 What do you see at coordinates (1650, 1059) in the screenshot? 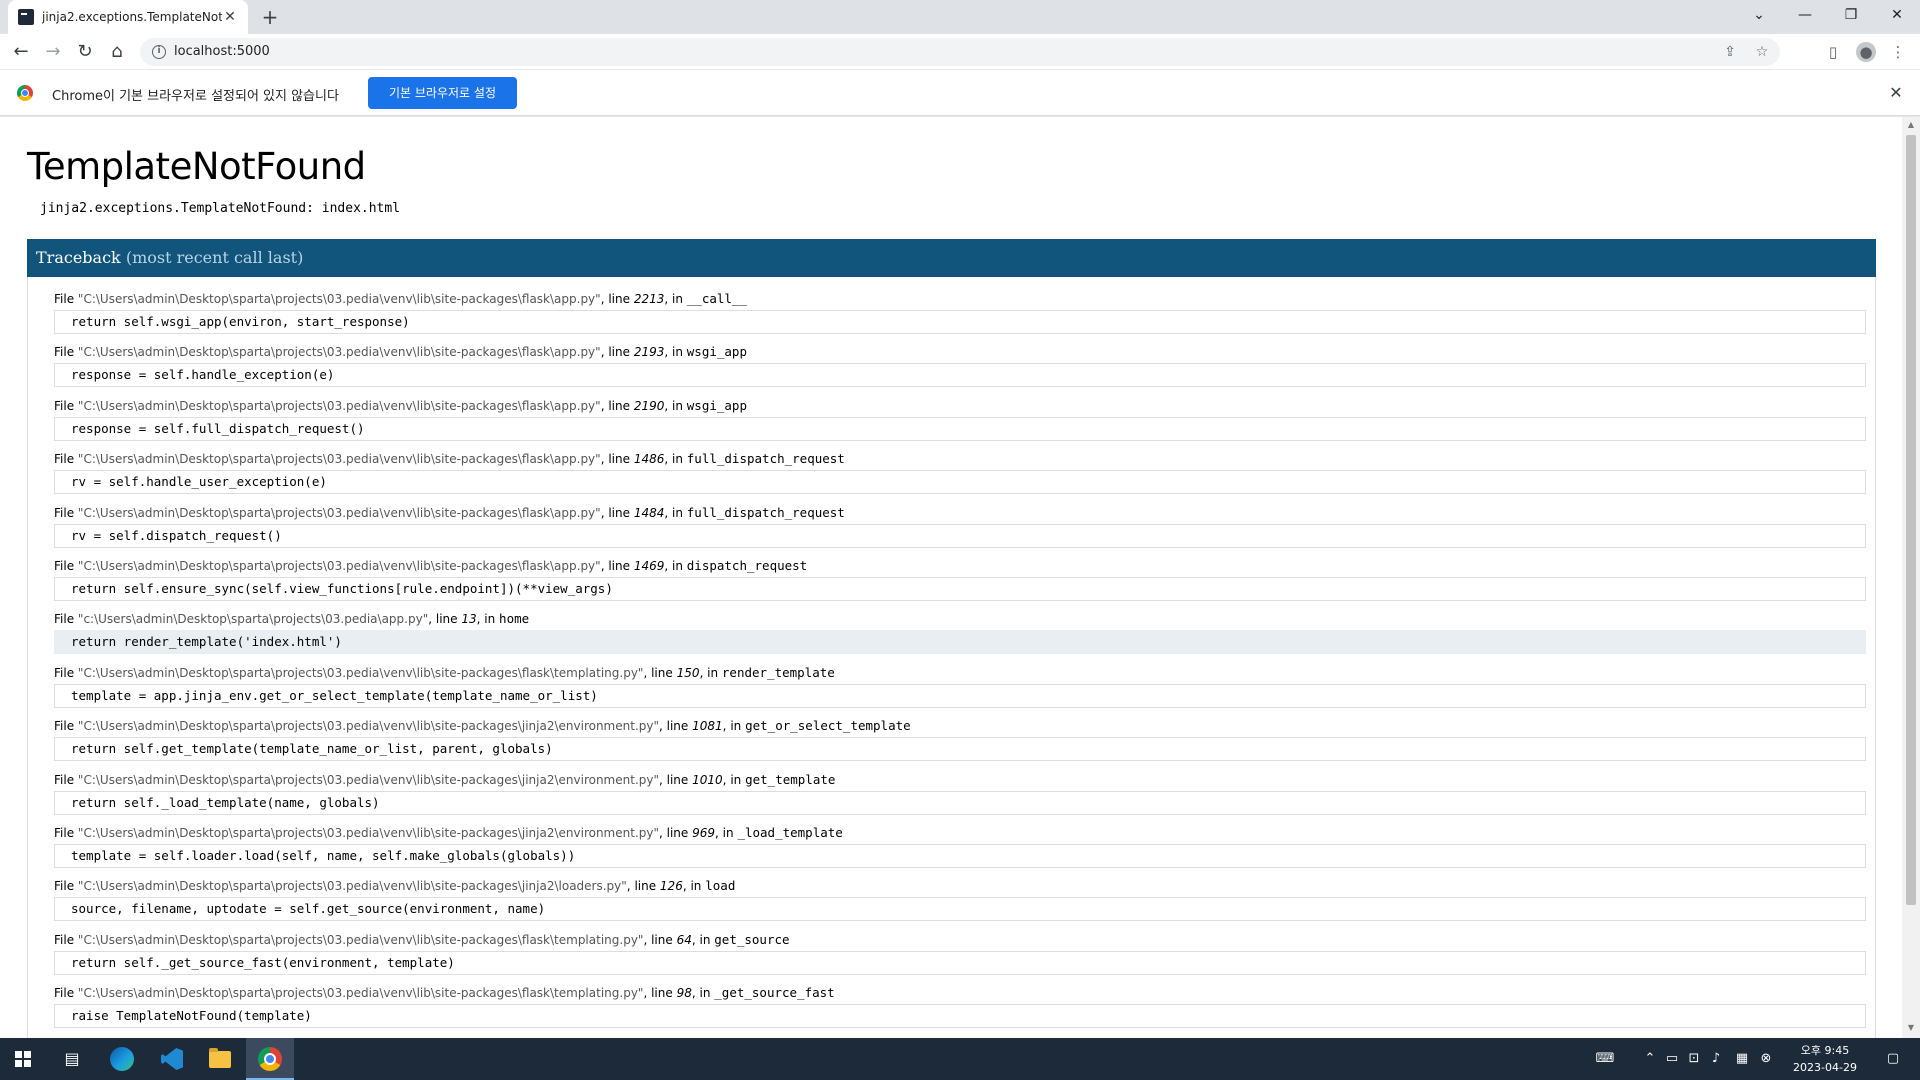
I see `tray-chevron-icon: ⌃` at bounding box center [1650, 1059].